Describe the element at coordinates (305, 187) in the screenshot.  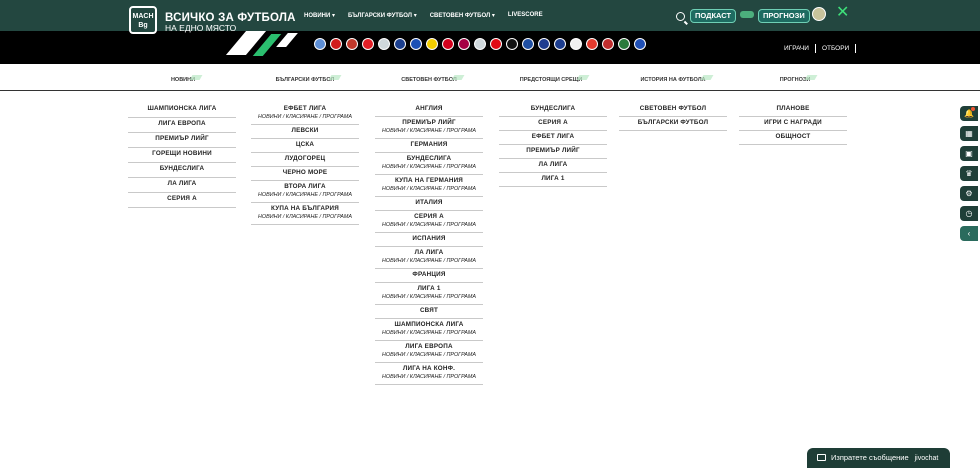
I see `menu-item-title: ВТОРА ЛИГА` at that location.